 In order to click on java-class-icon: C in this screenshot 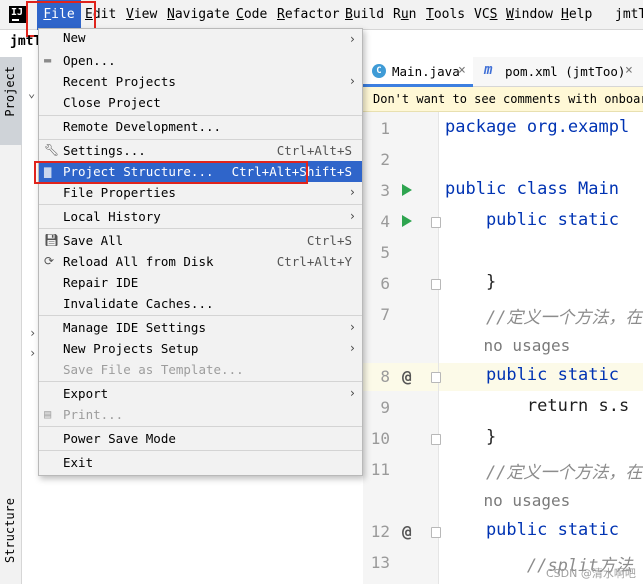, I will do `click(379, 71)`.